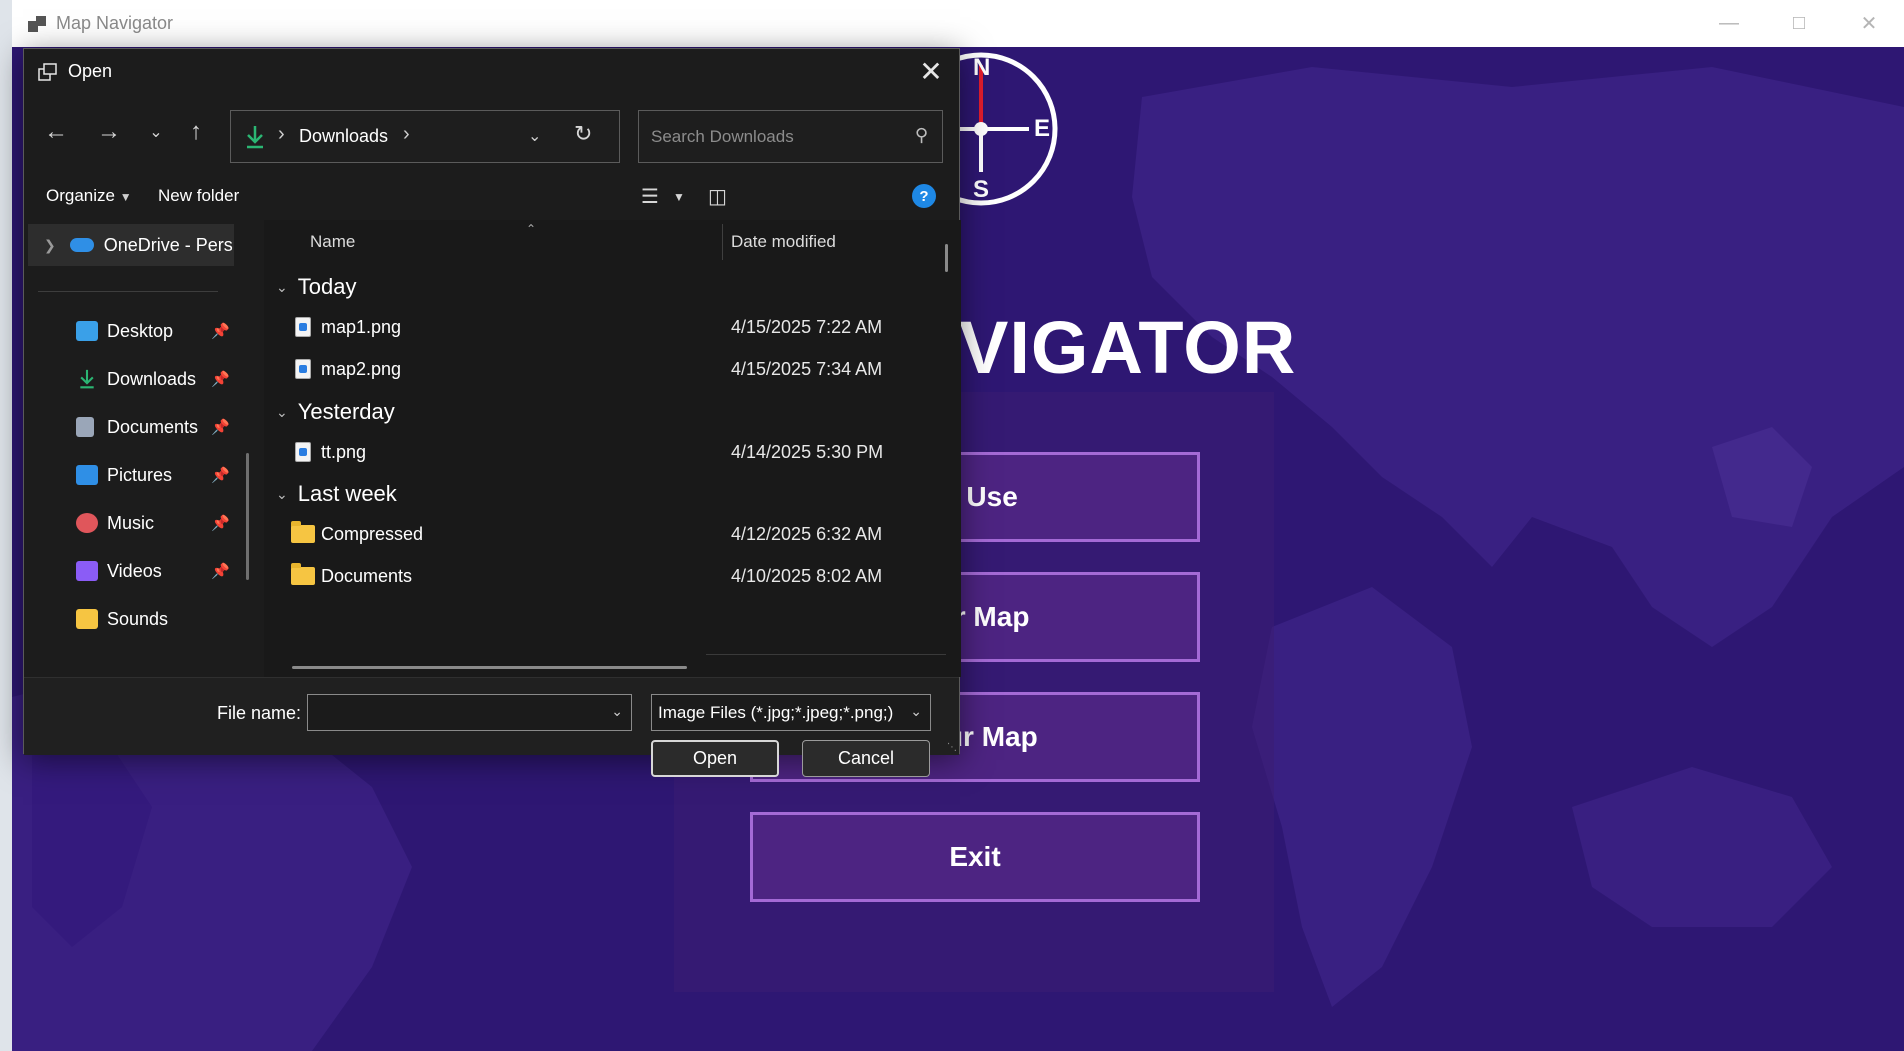  I want to click on view-list-icon: ☰, so click(650, 196).